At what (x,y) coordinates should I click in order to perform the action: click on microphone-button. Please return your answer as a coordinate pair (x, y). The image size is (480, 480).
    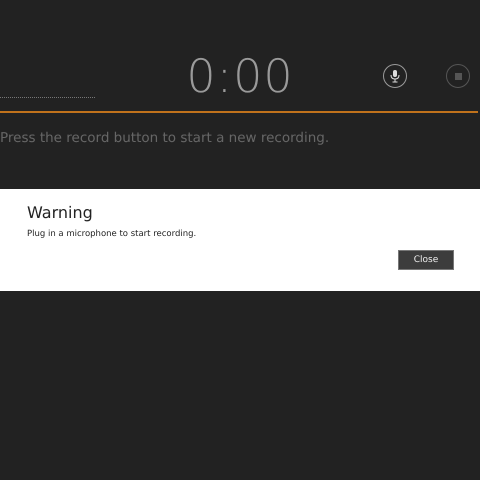
    Looking at the image, I should click on (395, 76).